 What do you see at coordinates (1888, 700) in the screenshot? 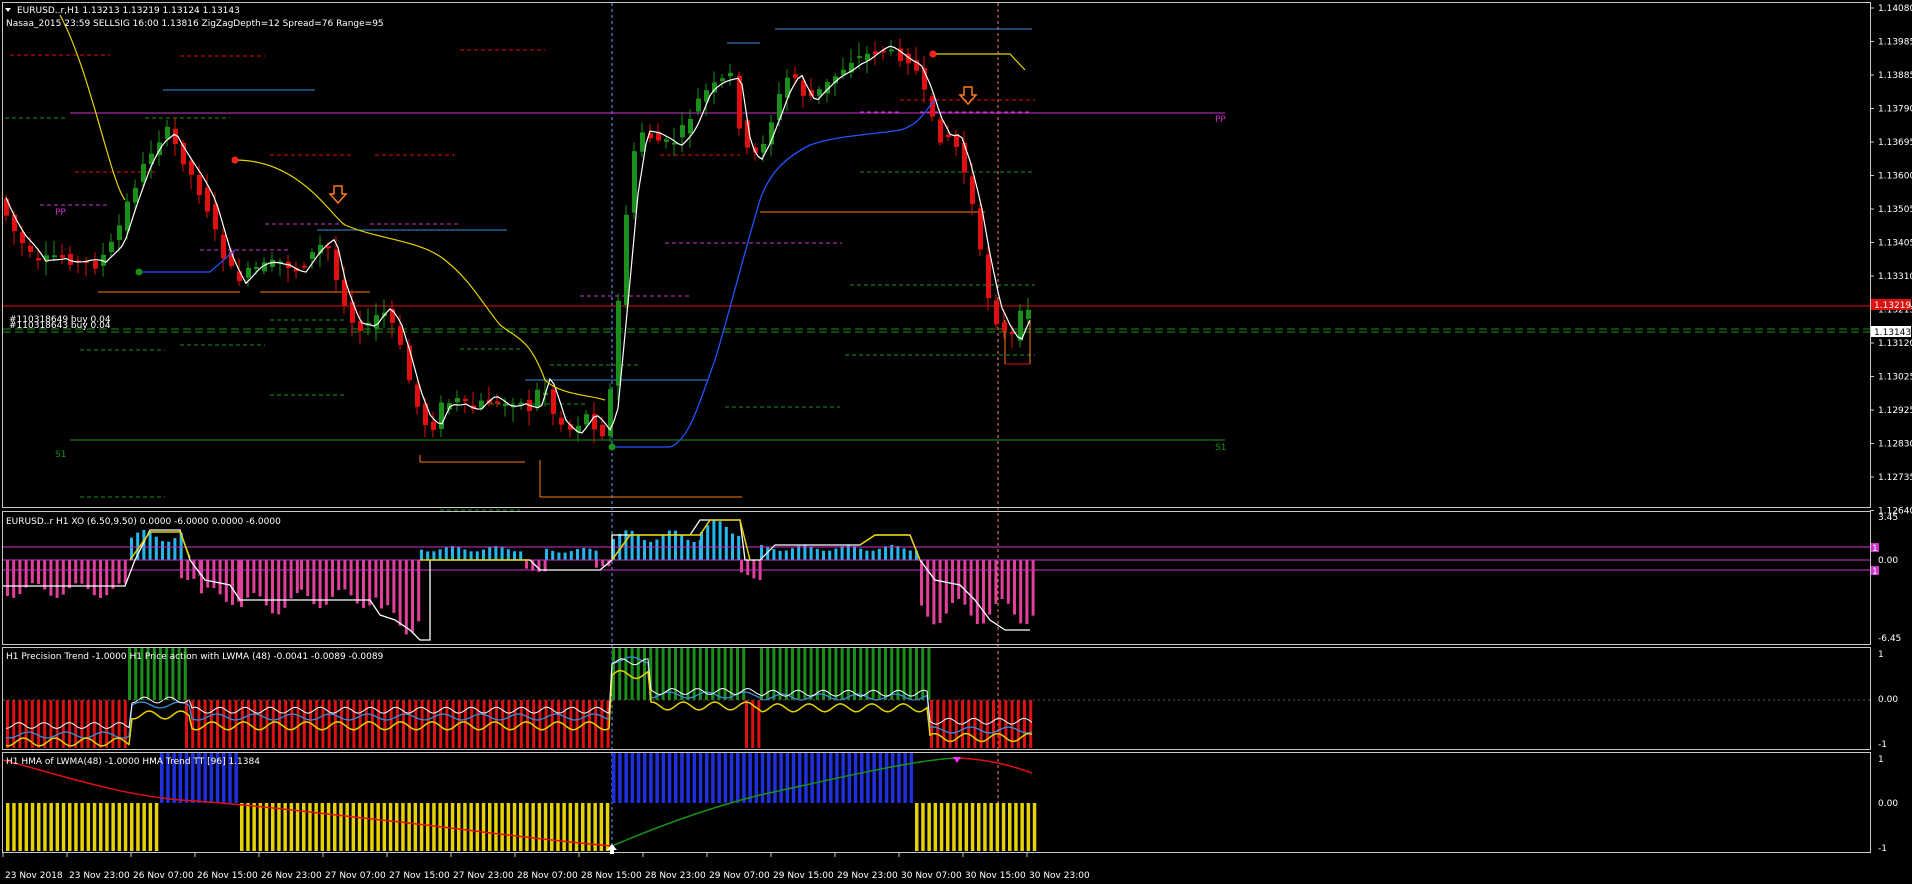
I see `precision-tick: 0.00` at bounding box center [1888, 700].